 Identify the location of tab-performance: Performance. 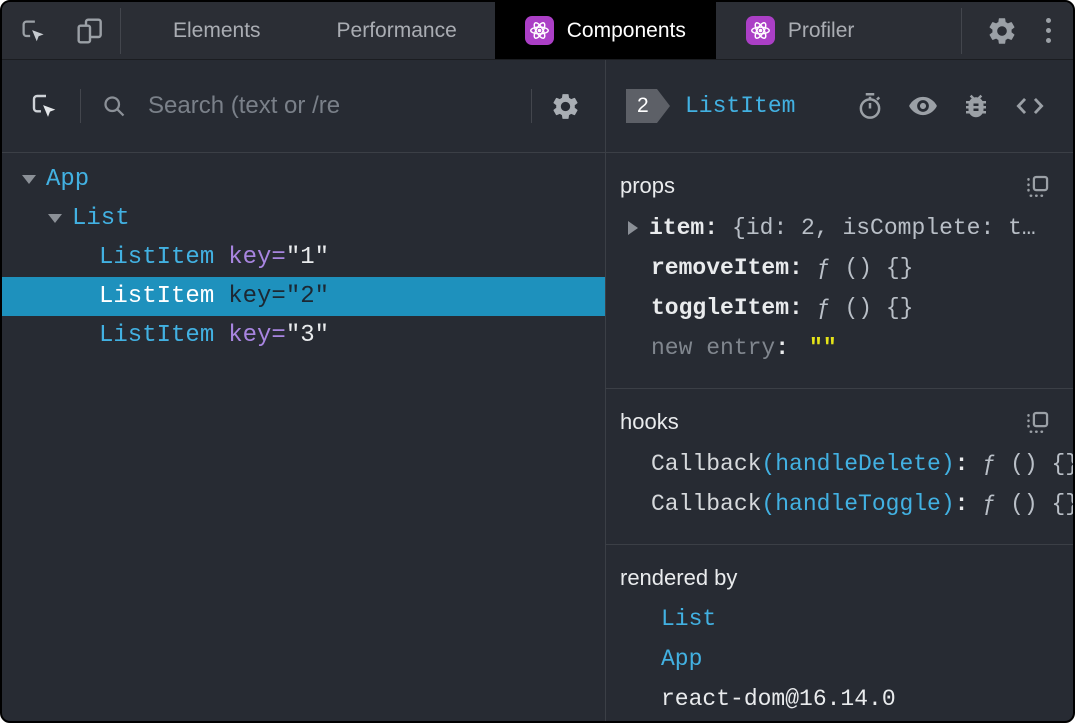
(397, 30).